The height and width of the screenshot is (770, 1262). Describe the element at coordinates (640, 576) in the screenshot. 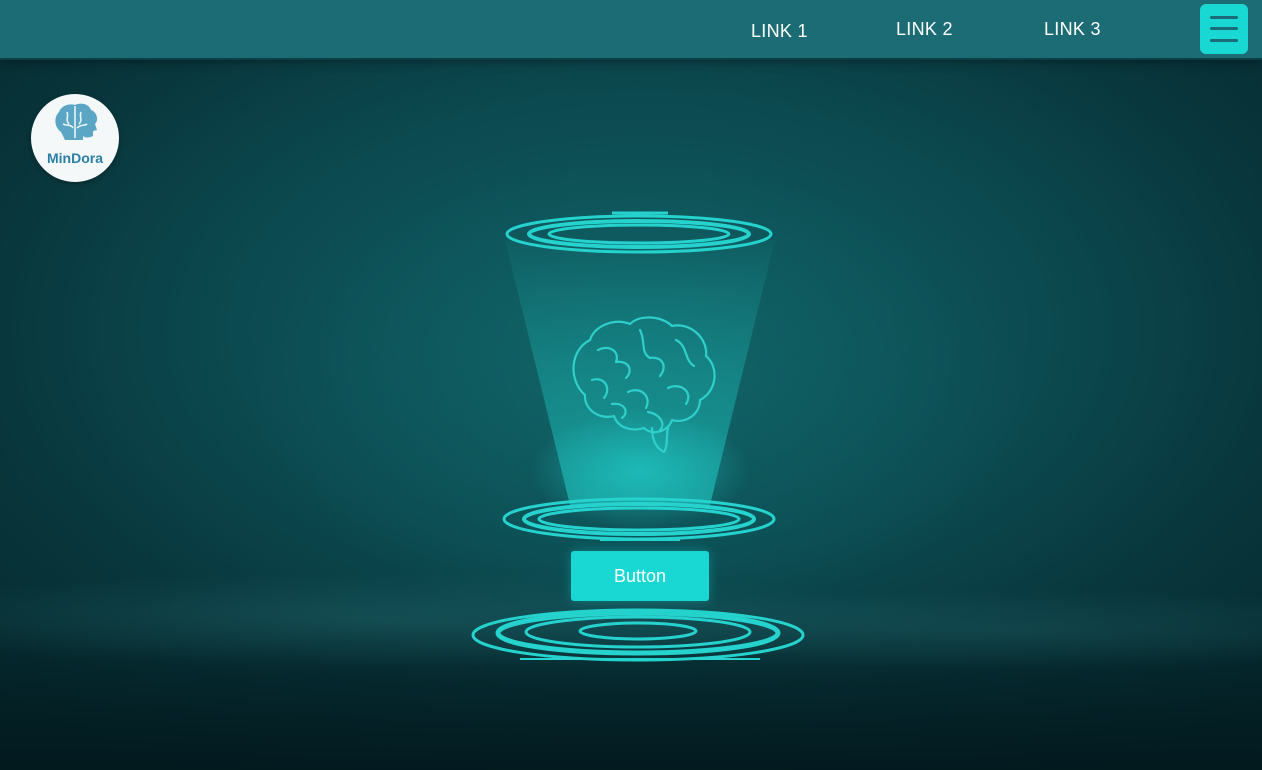

I see `cta-button: Button` at that location.